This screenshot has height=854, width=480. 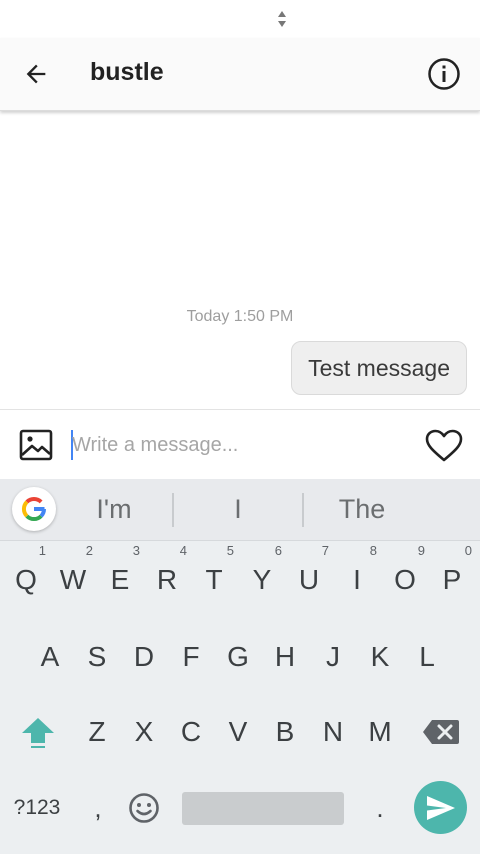 What do you see at coordinates (282, 19) in the screenshot?
I see `sort-arrows-icon` at bounding box center [282, 19].